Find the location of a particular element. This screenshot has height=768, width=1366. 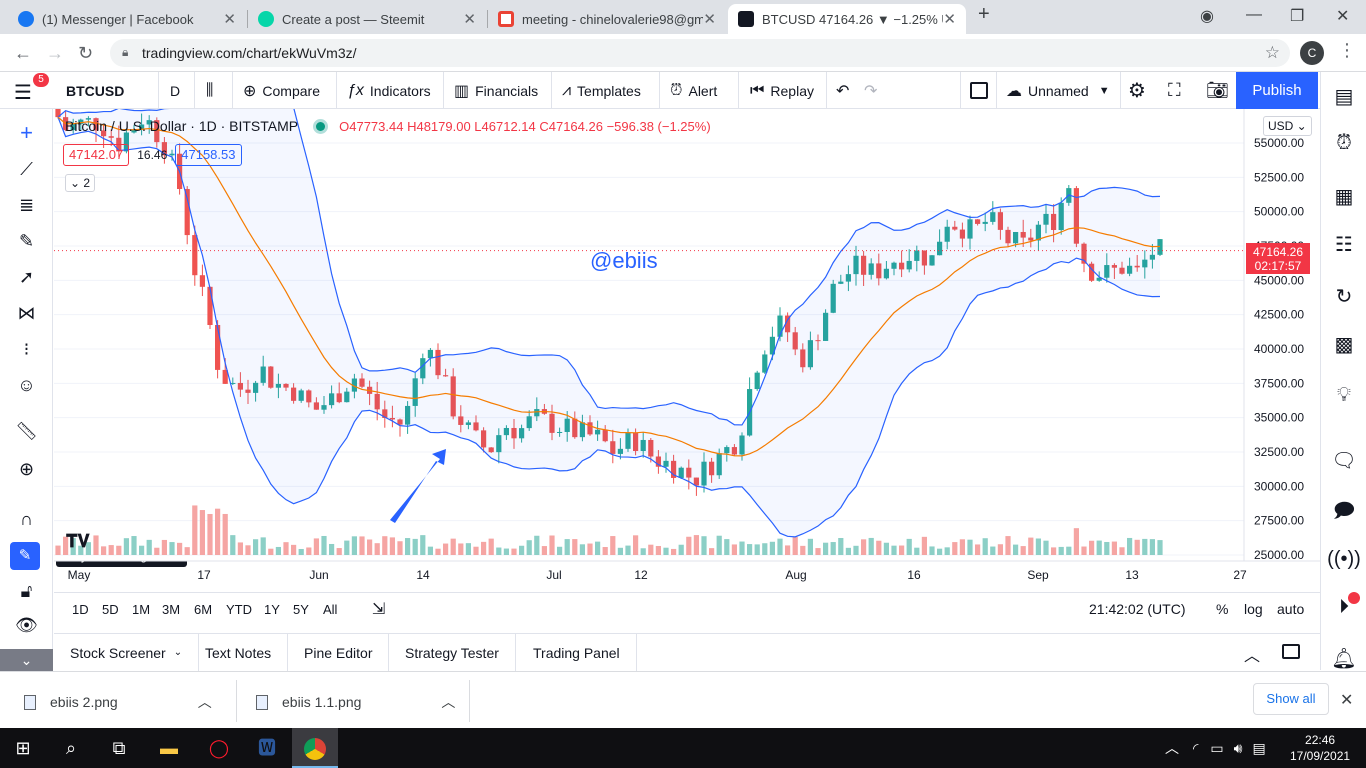

watchlist-icon: ▤ is located at coordinates (1343, 96).